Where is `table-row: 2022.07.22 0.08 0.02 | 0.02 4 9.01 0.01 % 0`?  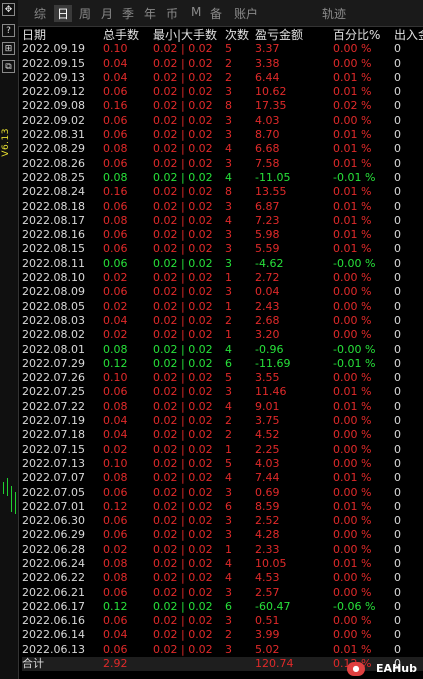 table-row: 2022.07.22 0.08 0.02 | 0.02 4 9.01 0.01 % 0 is located at coordinates (222, 407).